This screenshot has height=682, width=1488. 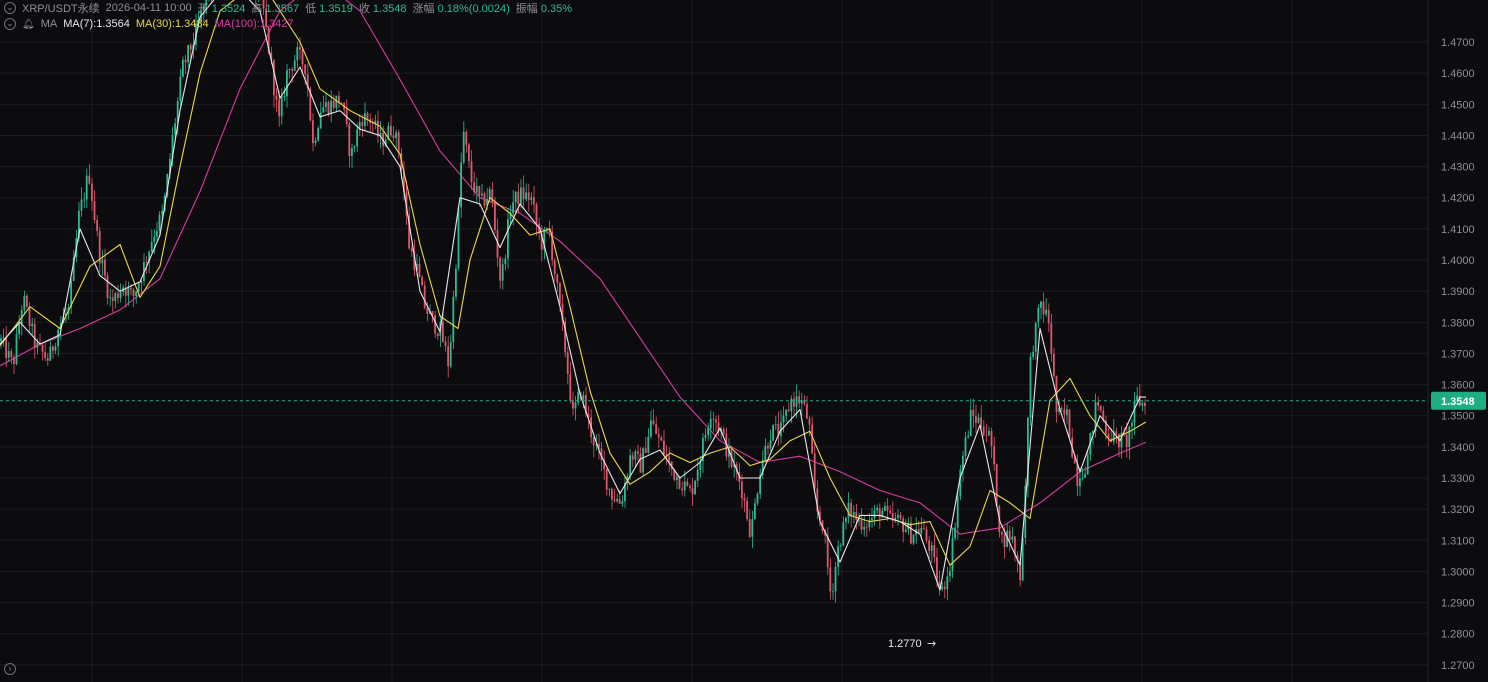 What do you see at coordinates (1458, 323) in the screenshot?
I see `y-tick-label: 1.3800` at bounding box center [1458, 323].